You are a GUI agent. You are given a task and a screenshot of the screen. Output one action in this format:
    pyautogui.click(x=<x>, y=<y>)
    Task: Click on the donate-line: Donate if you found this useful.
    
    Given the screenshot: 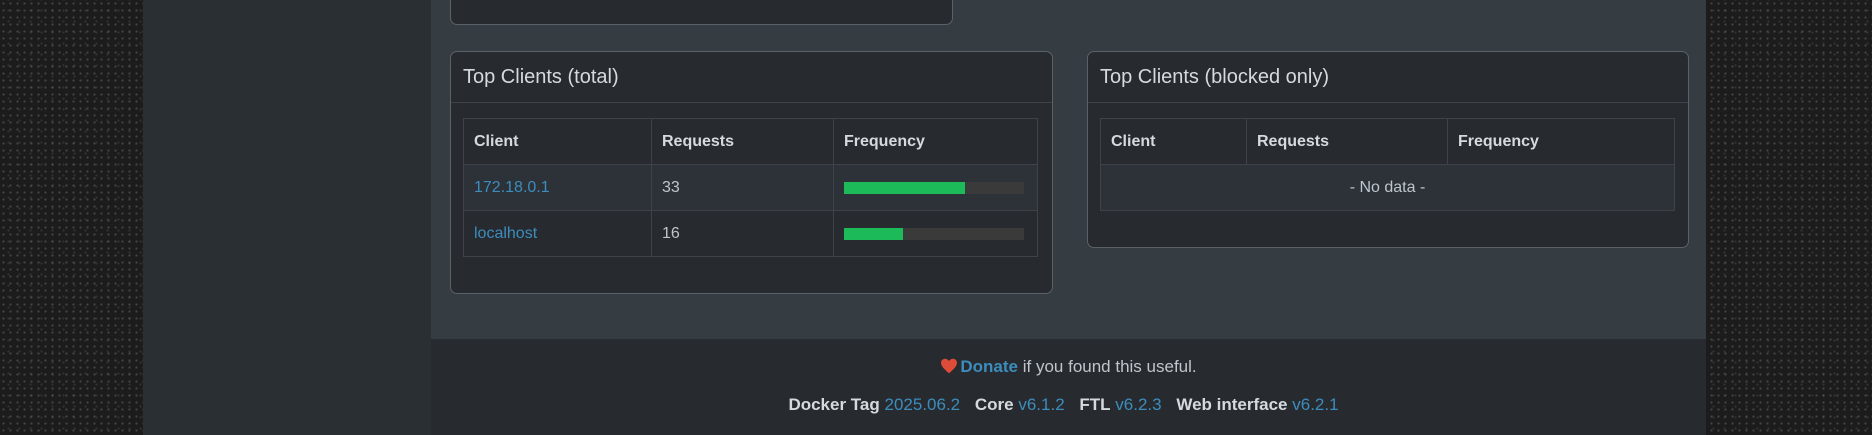 What is the action you would take?
    pyautogui.click(x=1068, y=368)
    